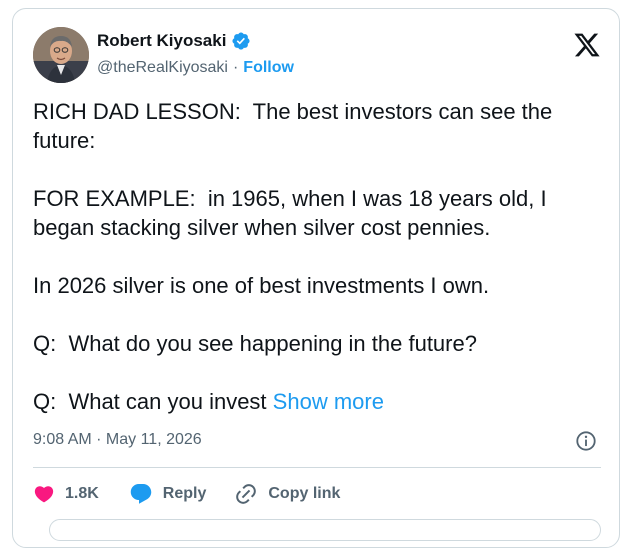  I want to click on tweet-timestamp: 9:08 AM · May 11, 2026, so click(117, 440).